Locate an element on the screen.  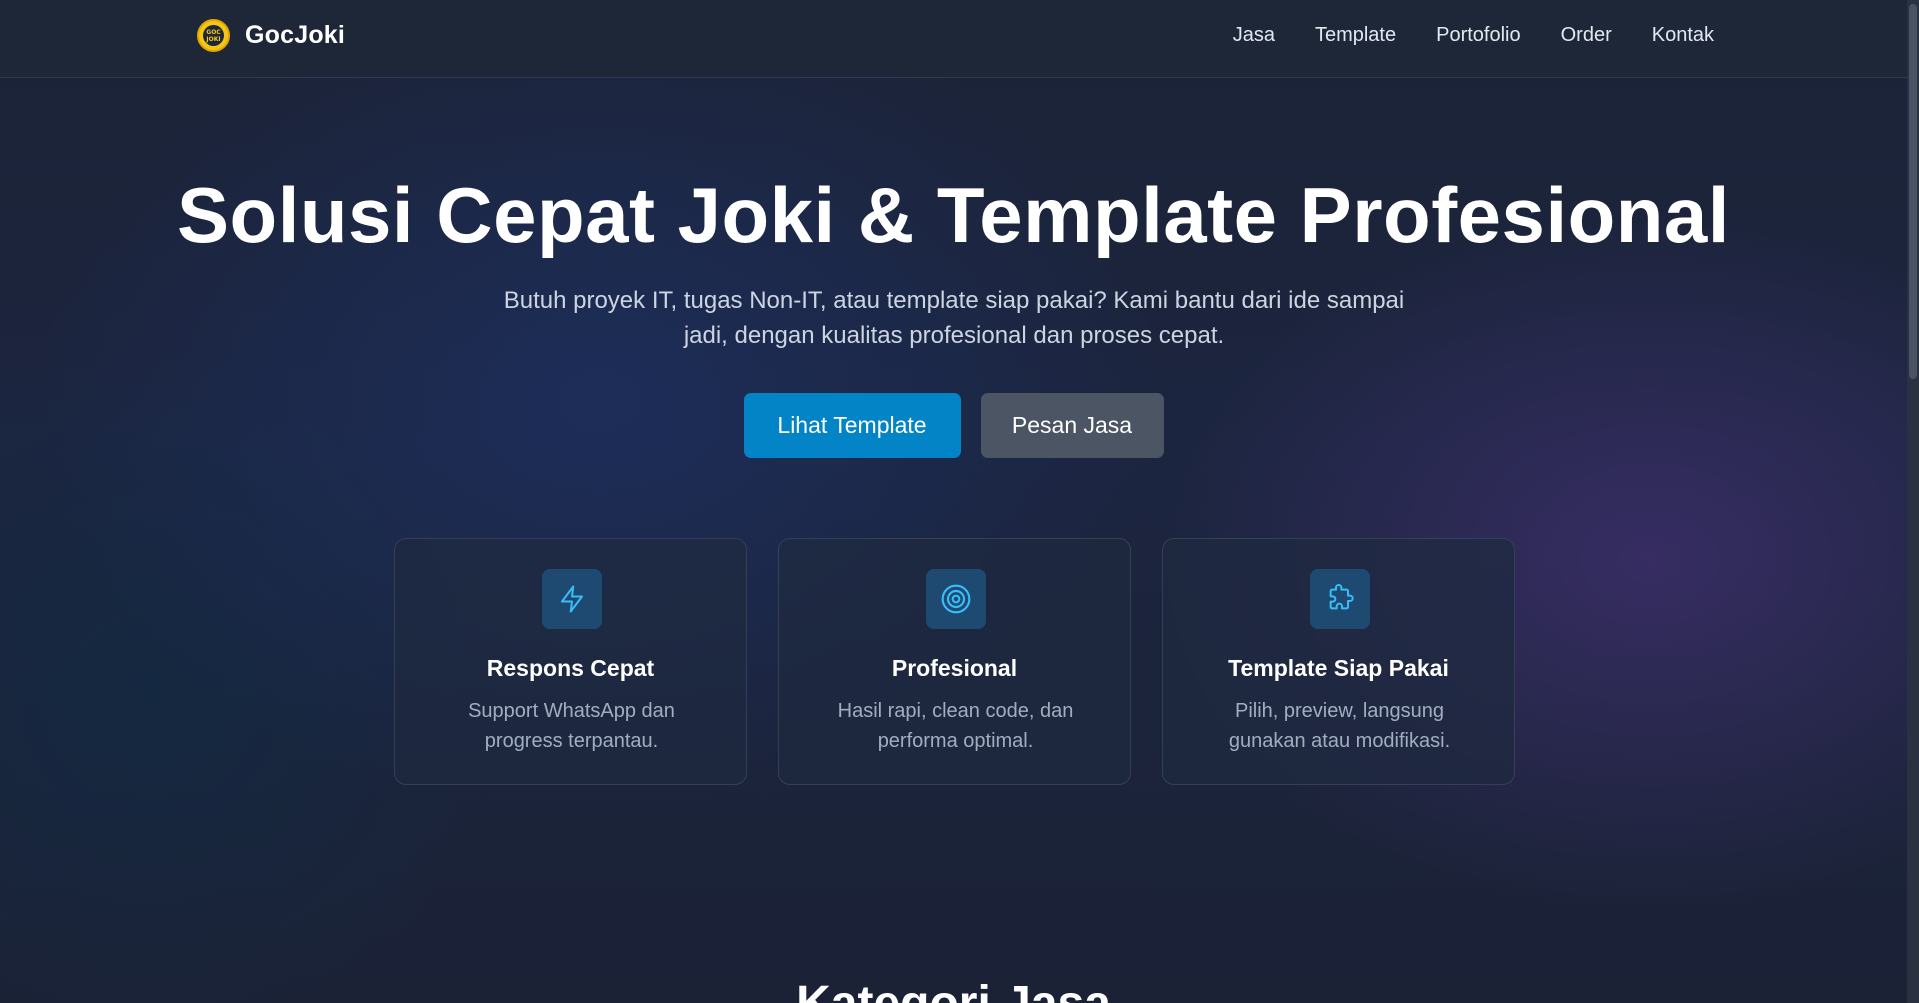
nav-link-template: Template is located at coordinates (1355, 35).